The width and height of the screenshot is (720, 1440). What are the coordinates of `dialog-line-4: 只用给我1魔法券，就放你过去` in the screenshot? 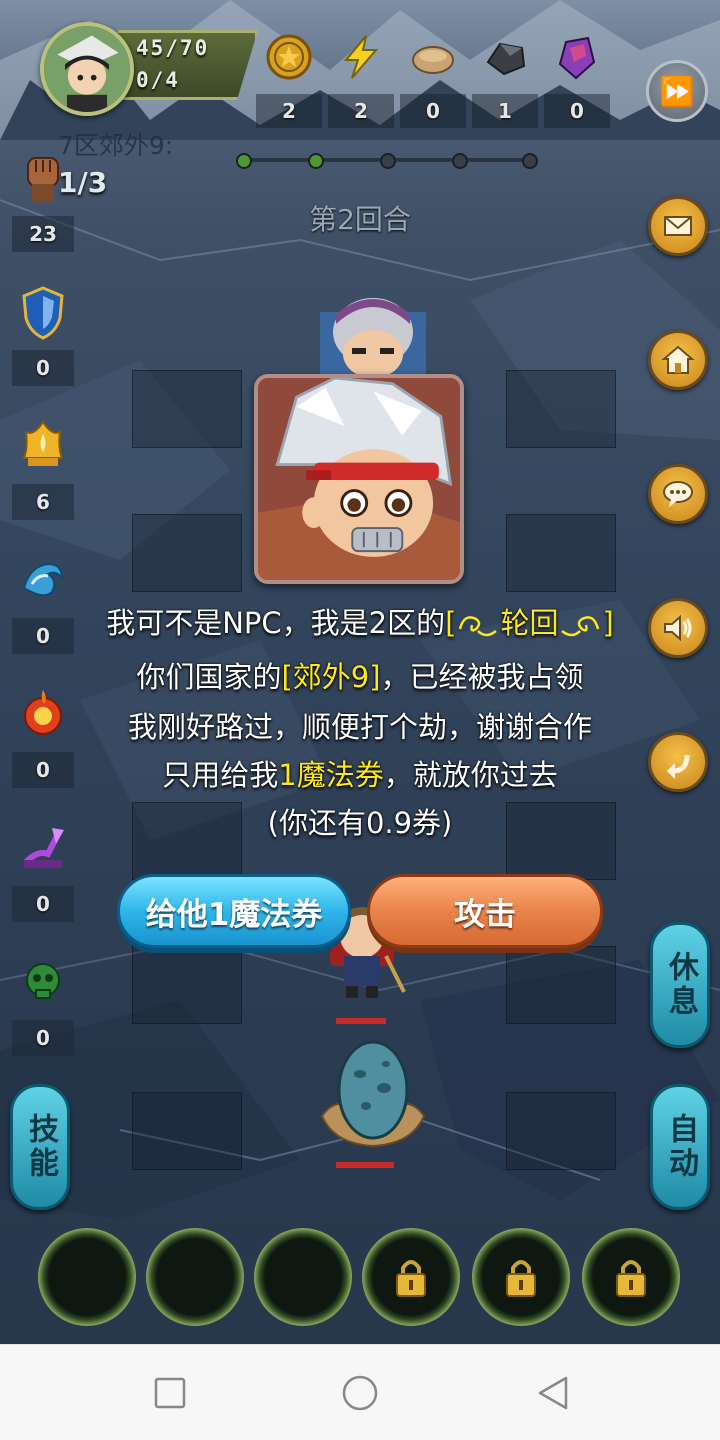 It's located at (360, 773).